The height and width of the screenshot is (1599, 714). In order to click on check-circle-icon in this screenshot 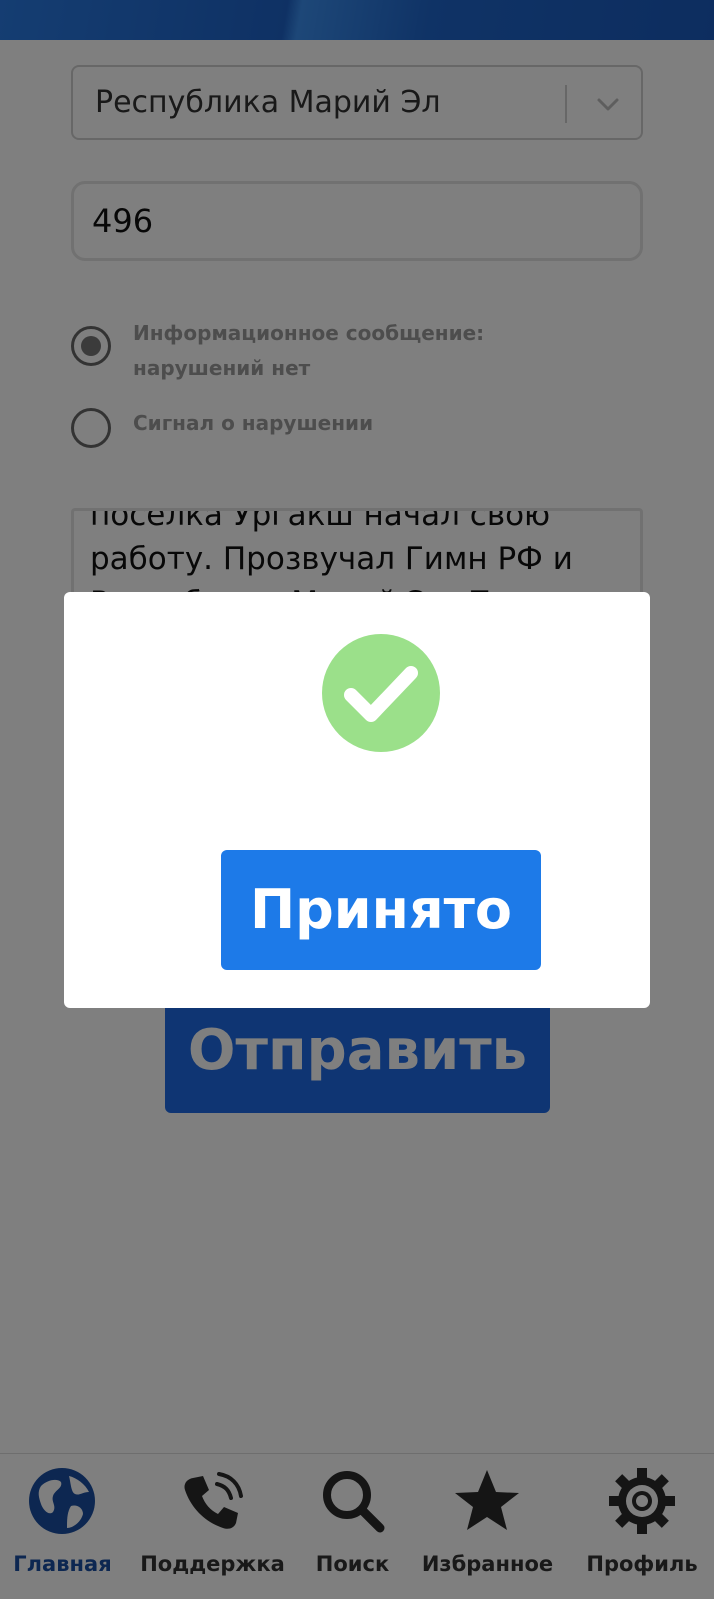, I will do `click(381, 693)`.